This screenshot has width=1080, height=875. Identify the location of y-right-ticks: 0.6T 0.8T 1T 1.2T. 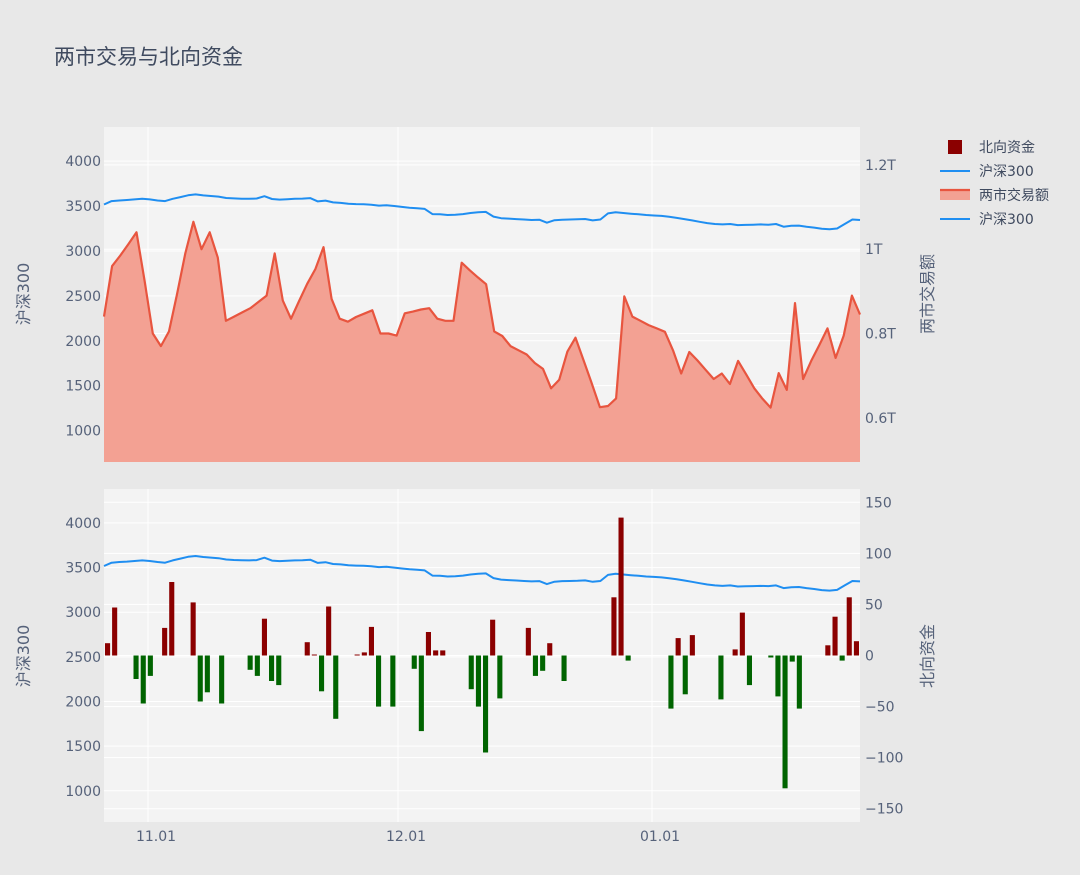
(880, 292).